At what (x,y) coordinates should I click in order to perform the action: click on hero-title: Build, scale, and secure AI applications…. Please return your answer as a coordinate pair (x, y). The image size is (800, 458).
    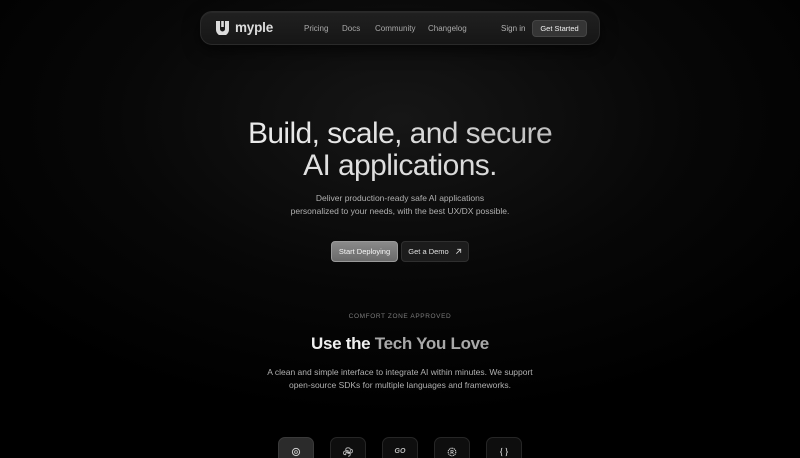
    Looking at the image, I should click on (400, 150).